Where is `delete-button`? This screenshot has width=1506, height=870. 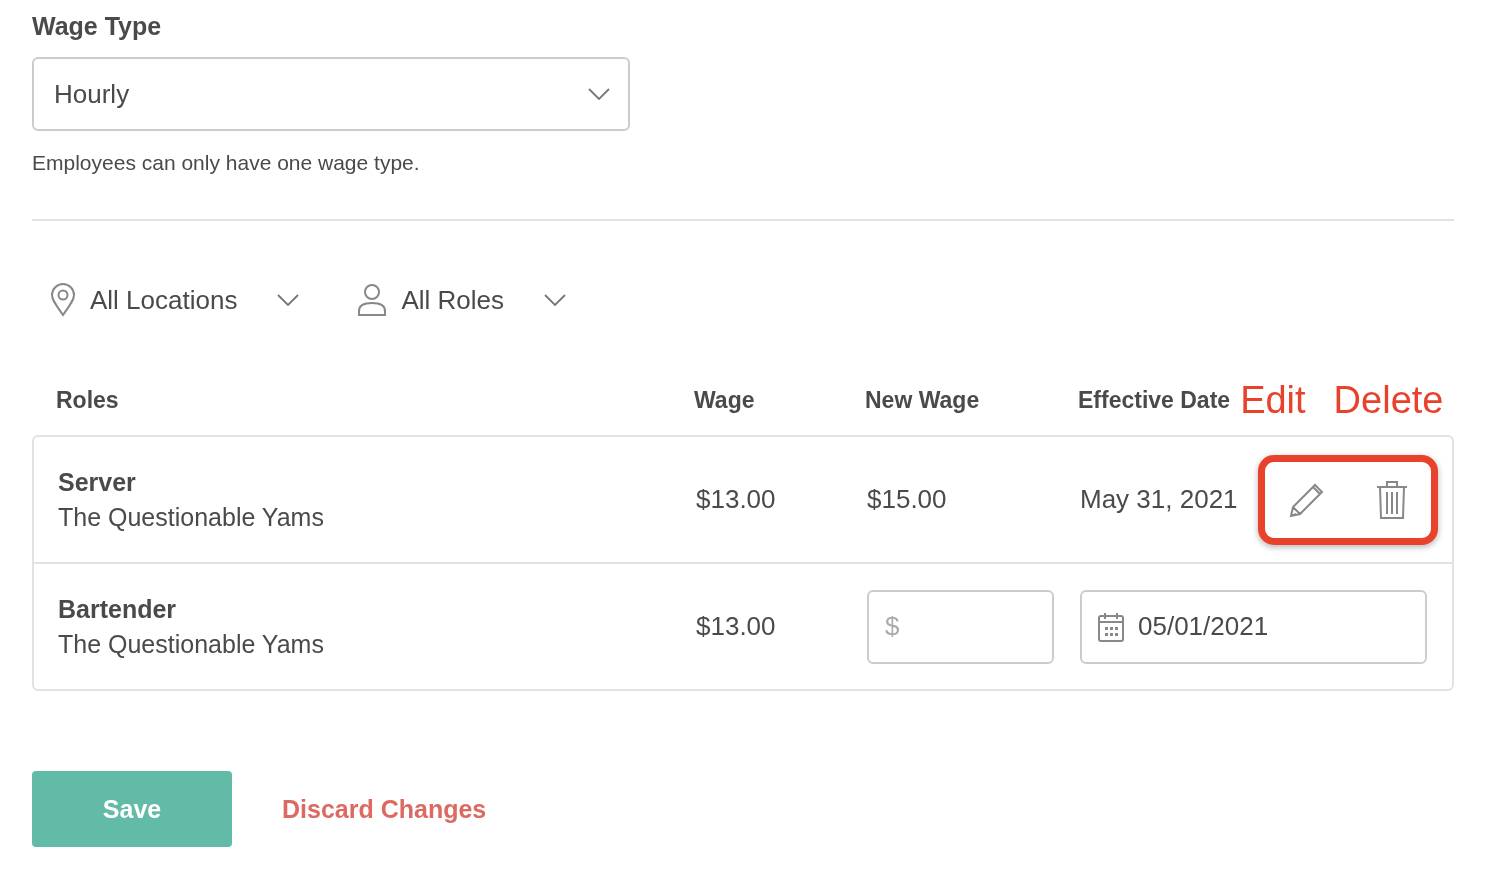
delete-button is located at coordinates (1392, 499).